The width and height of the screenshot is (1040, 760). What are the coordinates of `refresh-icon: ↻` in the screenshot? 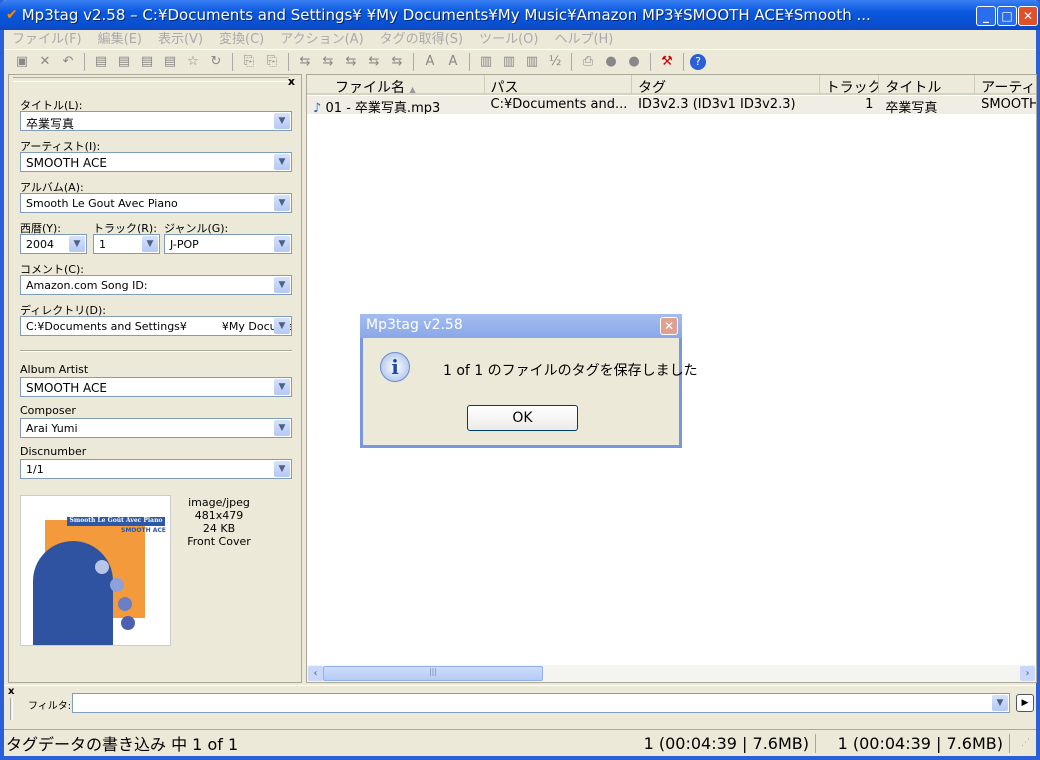 It's located at (216, 62).